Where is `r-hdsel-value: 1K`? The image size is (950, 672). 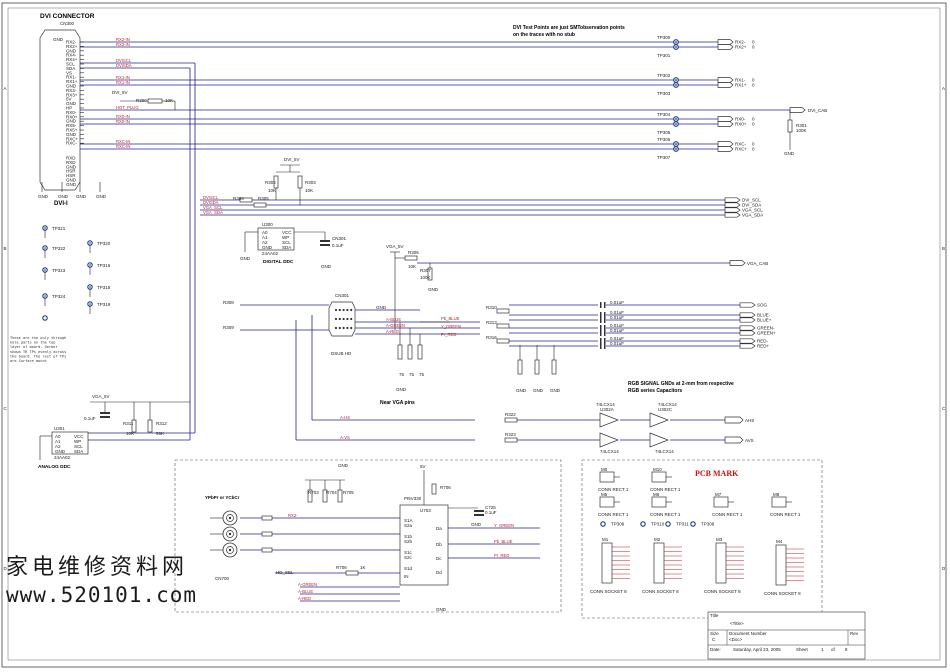
r-hdsel-value: 1K is located at coordinates (363, 567).